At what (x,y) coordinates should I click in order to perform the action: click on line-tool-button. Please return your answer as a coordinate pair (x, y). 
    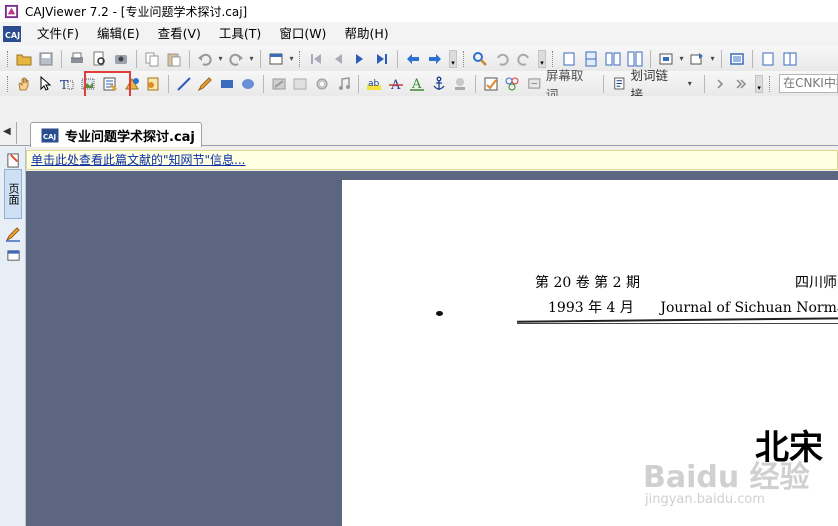
    Looking at the image, I should click on (184, 84).